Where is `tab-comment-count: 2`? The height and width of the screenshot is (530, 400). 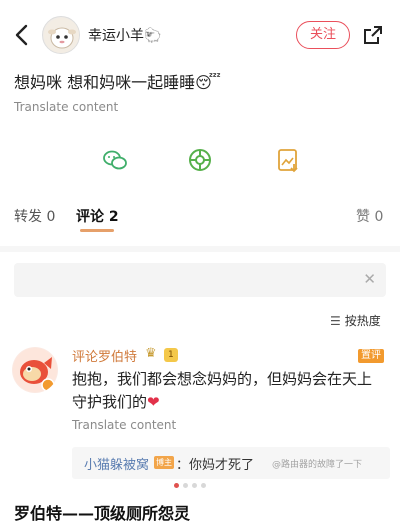 tab-comment-count: 2 is located at coordinates (113, 217).